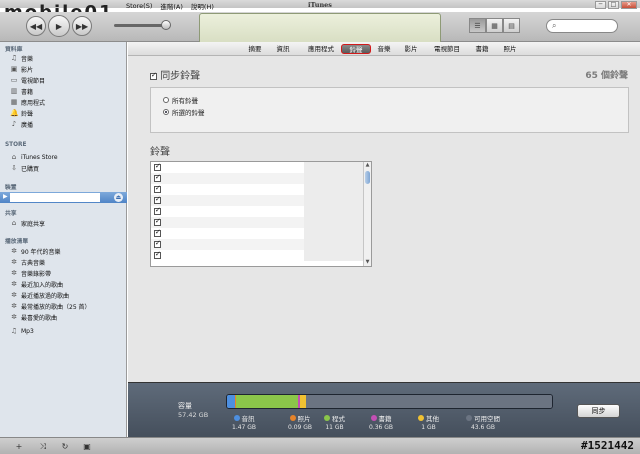 Image resolution: width=640 pixels, height=454 pixels. What do you see at coordinates (5, 196) in the screenshot?
I see `disclosure-triangle-icon: ▶` at bounding box center [5, 196].